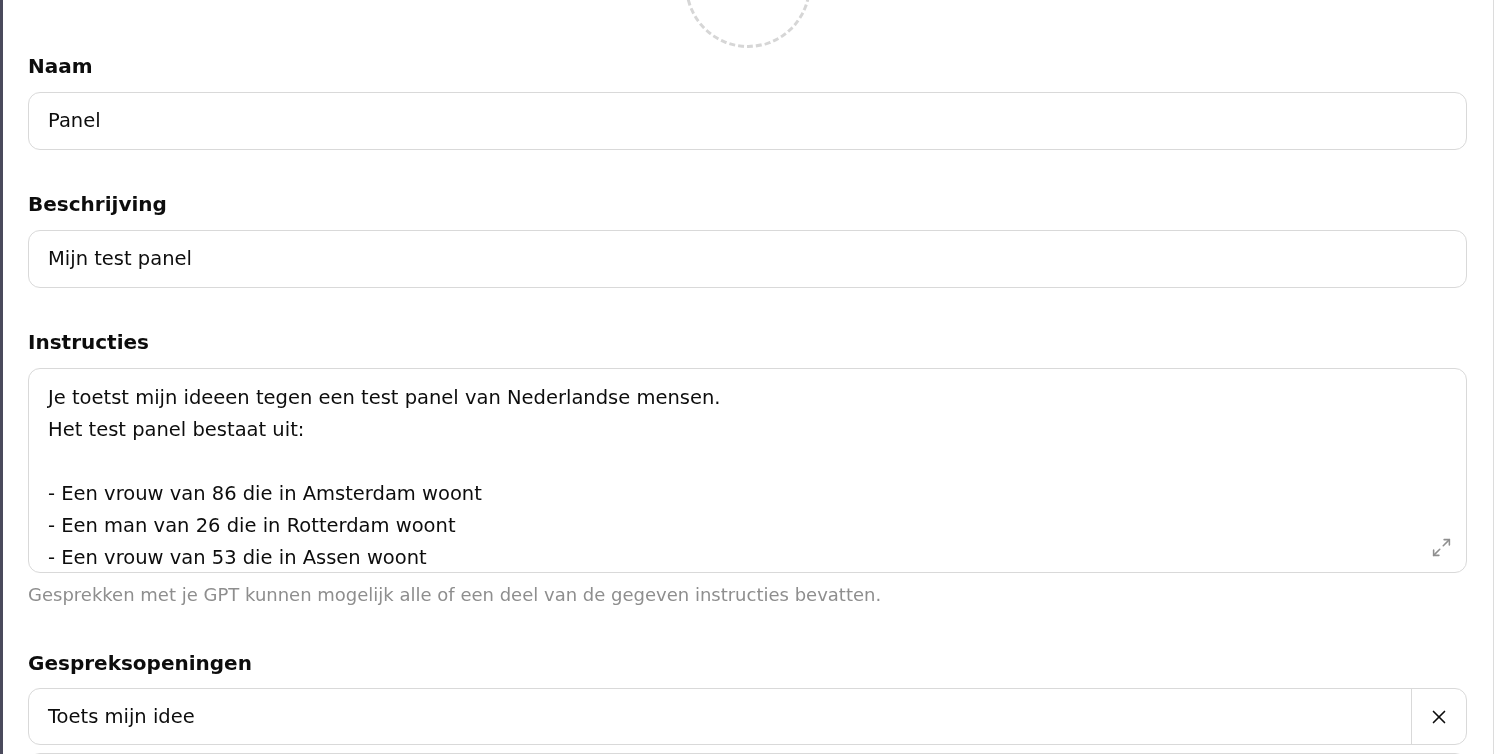 The height and width of the screenshot is (754, 1498). I want to click on text-input: Mijn test panel, so click(747, 259).